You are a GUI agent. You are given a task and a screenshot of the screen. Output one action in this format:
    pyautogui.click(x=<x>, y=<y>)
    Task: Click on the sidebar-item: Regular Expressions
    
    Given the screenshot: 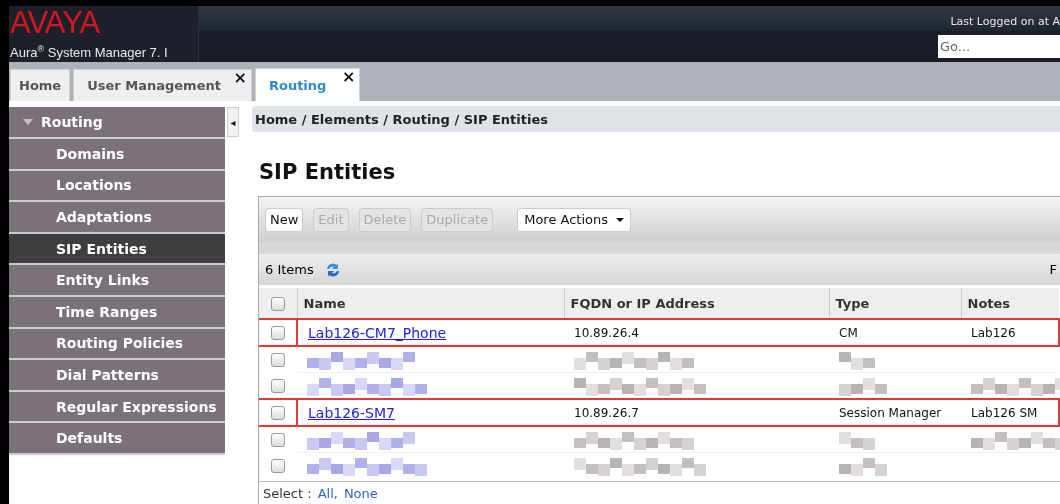 What is the action you would take?
    pyautogui.click(x=117, y=407)
    